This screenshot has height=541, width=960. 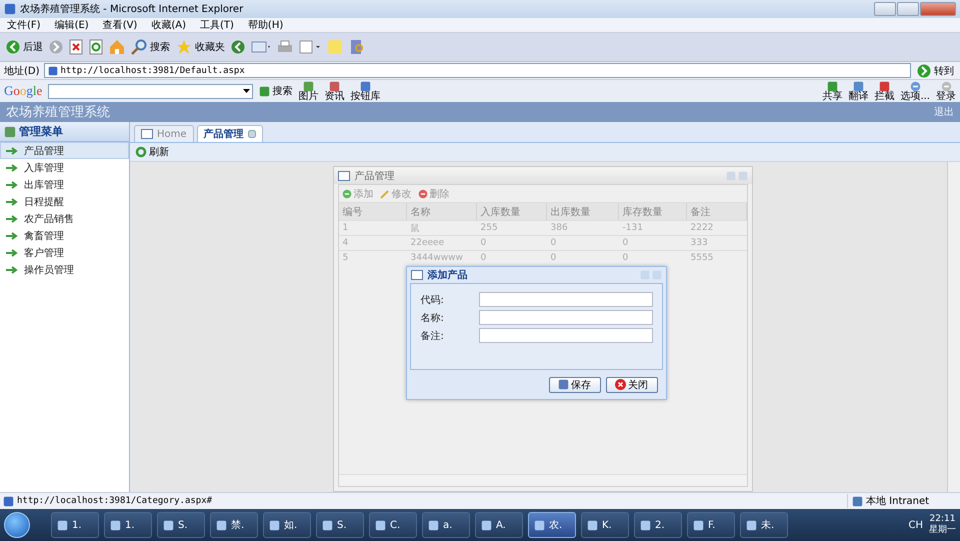 I want to click on menu-item: 收藏(A), so click(x=168, y=25).